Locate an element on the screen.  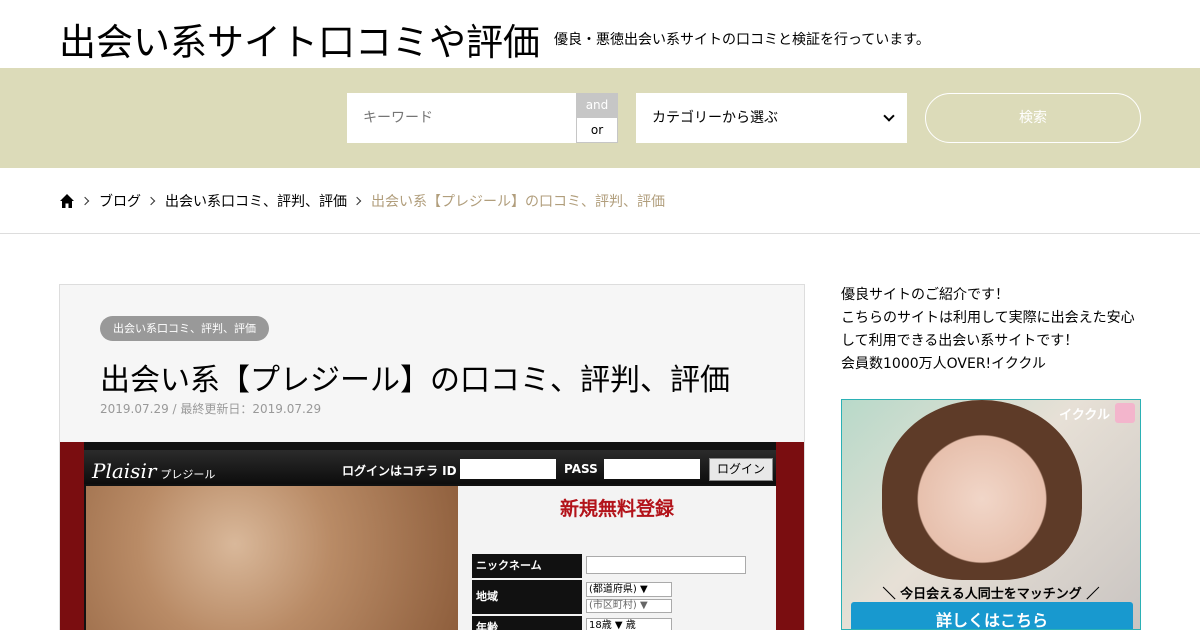
home-icon is located at coordinates (67, 201).